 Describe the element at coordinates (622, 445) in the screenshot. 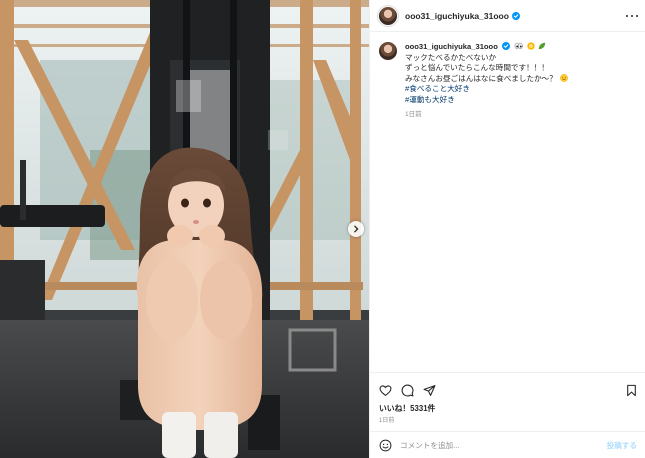

I see `post-comment-button: 投稿する` at that location.